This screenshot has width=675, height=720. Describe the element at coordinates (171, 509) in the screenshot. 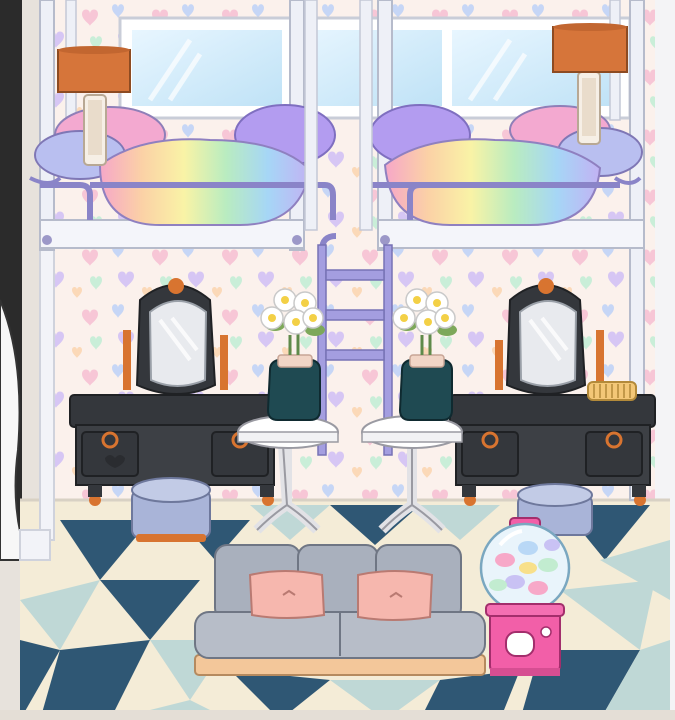

I see `pouf-left` at that location.